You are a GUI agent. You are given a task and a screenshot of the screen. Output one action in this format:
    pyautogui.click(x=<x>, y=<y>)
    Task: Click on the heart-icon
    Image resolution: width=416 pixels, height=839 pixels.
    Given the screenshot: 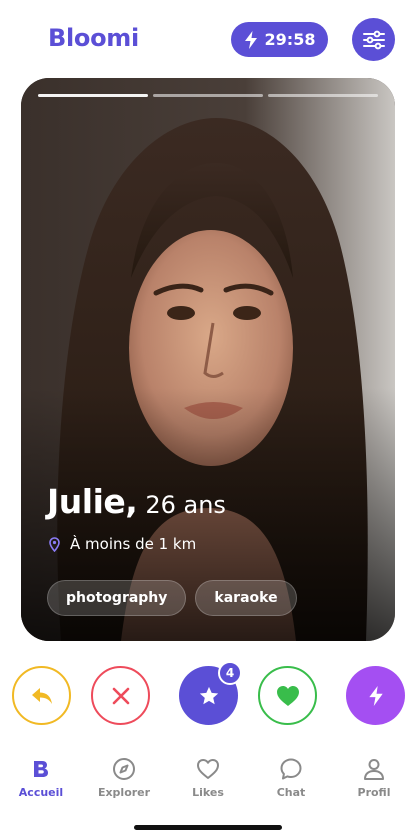 What is the action you would take?
    pyautogui.click(x=287, y=695)
    